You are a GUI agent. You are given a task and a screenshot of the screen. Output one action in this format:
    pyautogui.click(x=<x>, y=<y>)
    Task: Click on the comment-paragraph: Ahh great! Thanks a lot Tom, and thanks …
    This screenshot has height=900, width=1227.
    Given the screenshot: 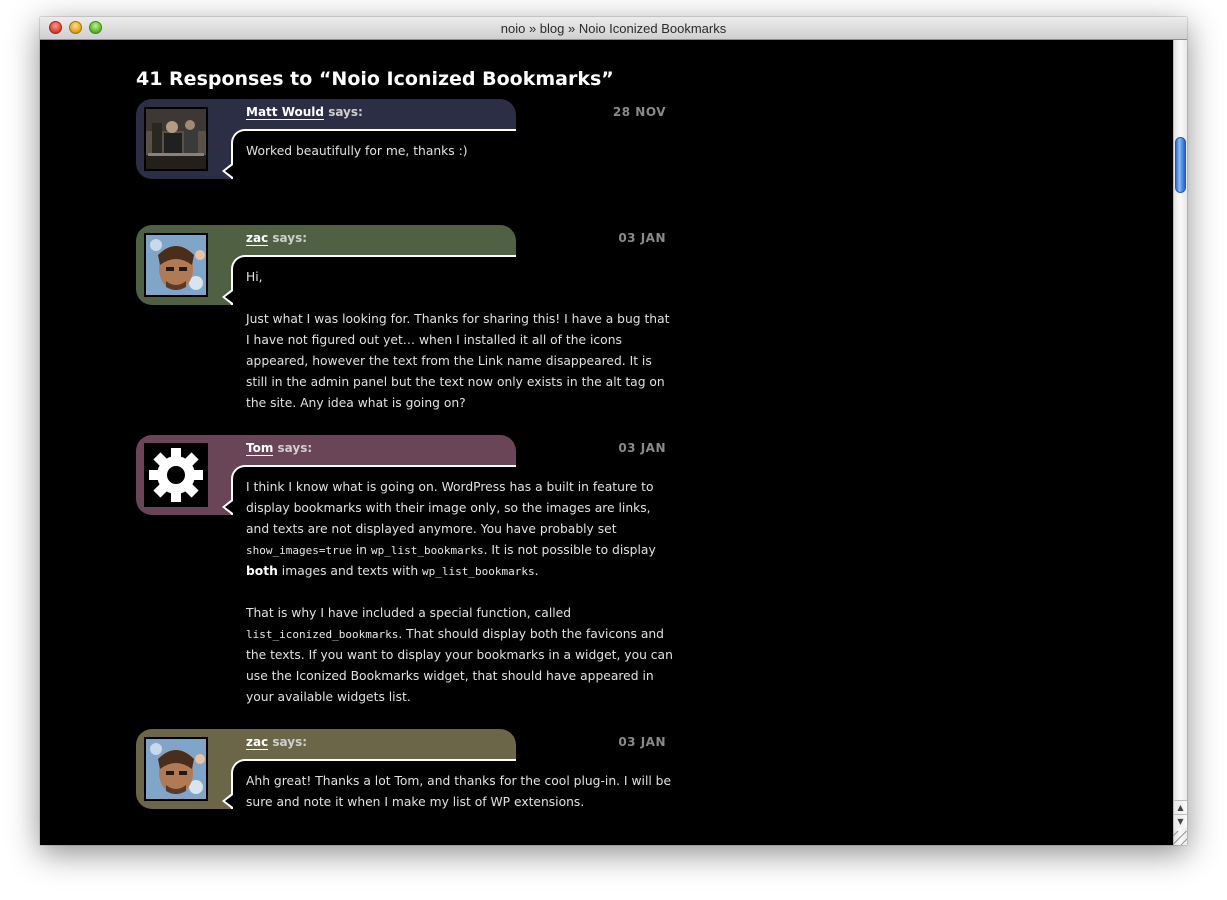 What is the action you would take?
    pyautogui.click(x=459, y=791)
    